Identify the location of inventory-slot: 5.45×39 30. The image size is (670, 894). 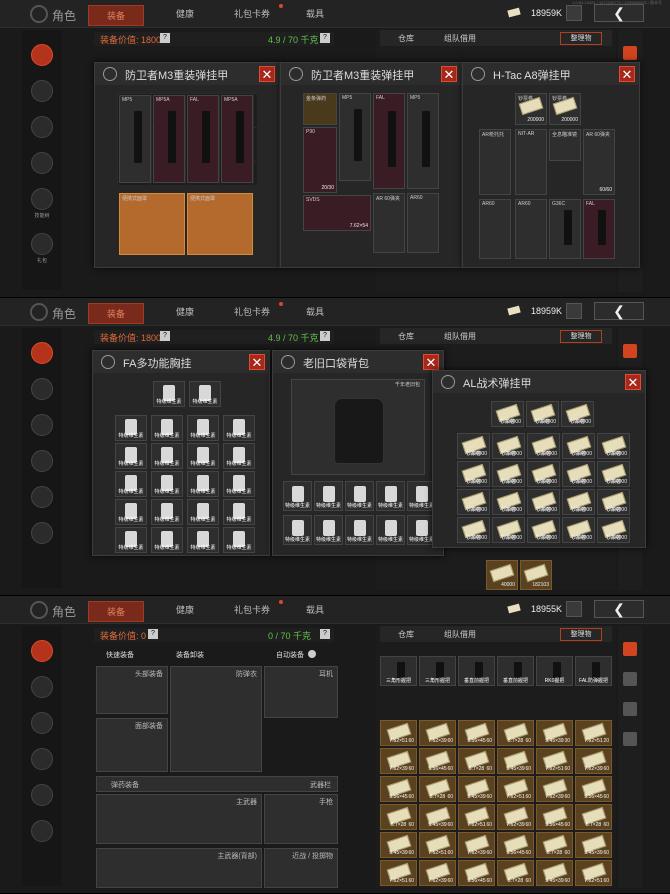
(554, 733).